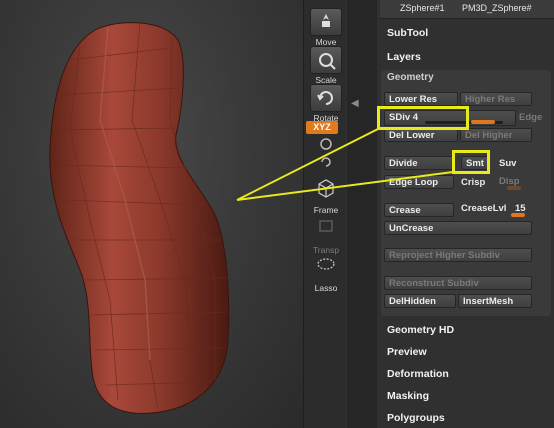 This screenshot has width=554, height=428. Describe the element at coordinates (326, 210) in the screenshot. I see `frame-label: Frame` at that location.